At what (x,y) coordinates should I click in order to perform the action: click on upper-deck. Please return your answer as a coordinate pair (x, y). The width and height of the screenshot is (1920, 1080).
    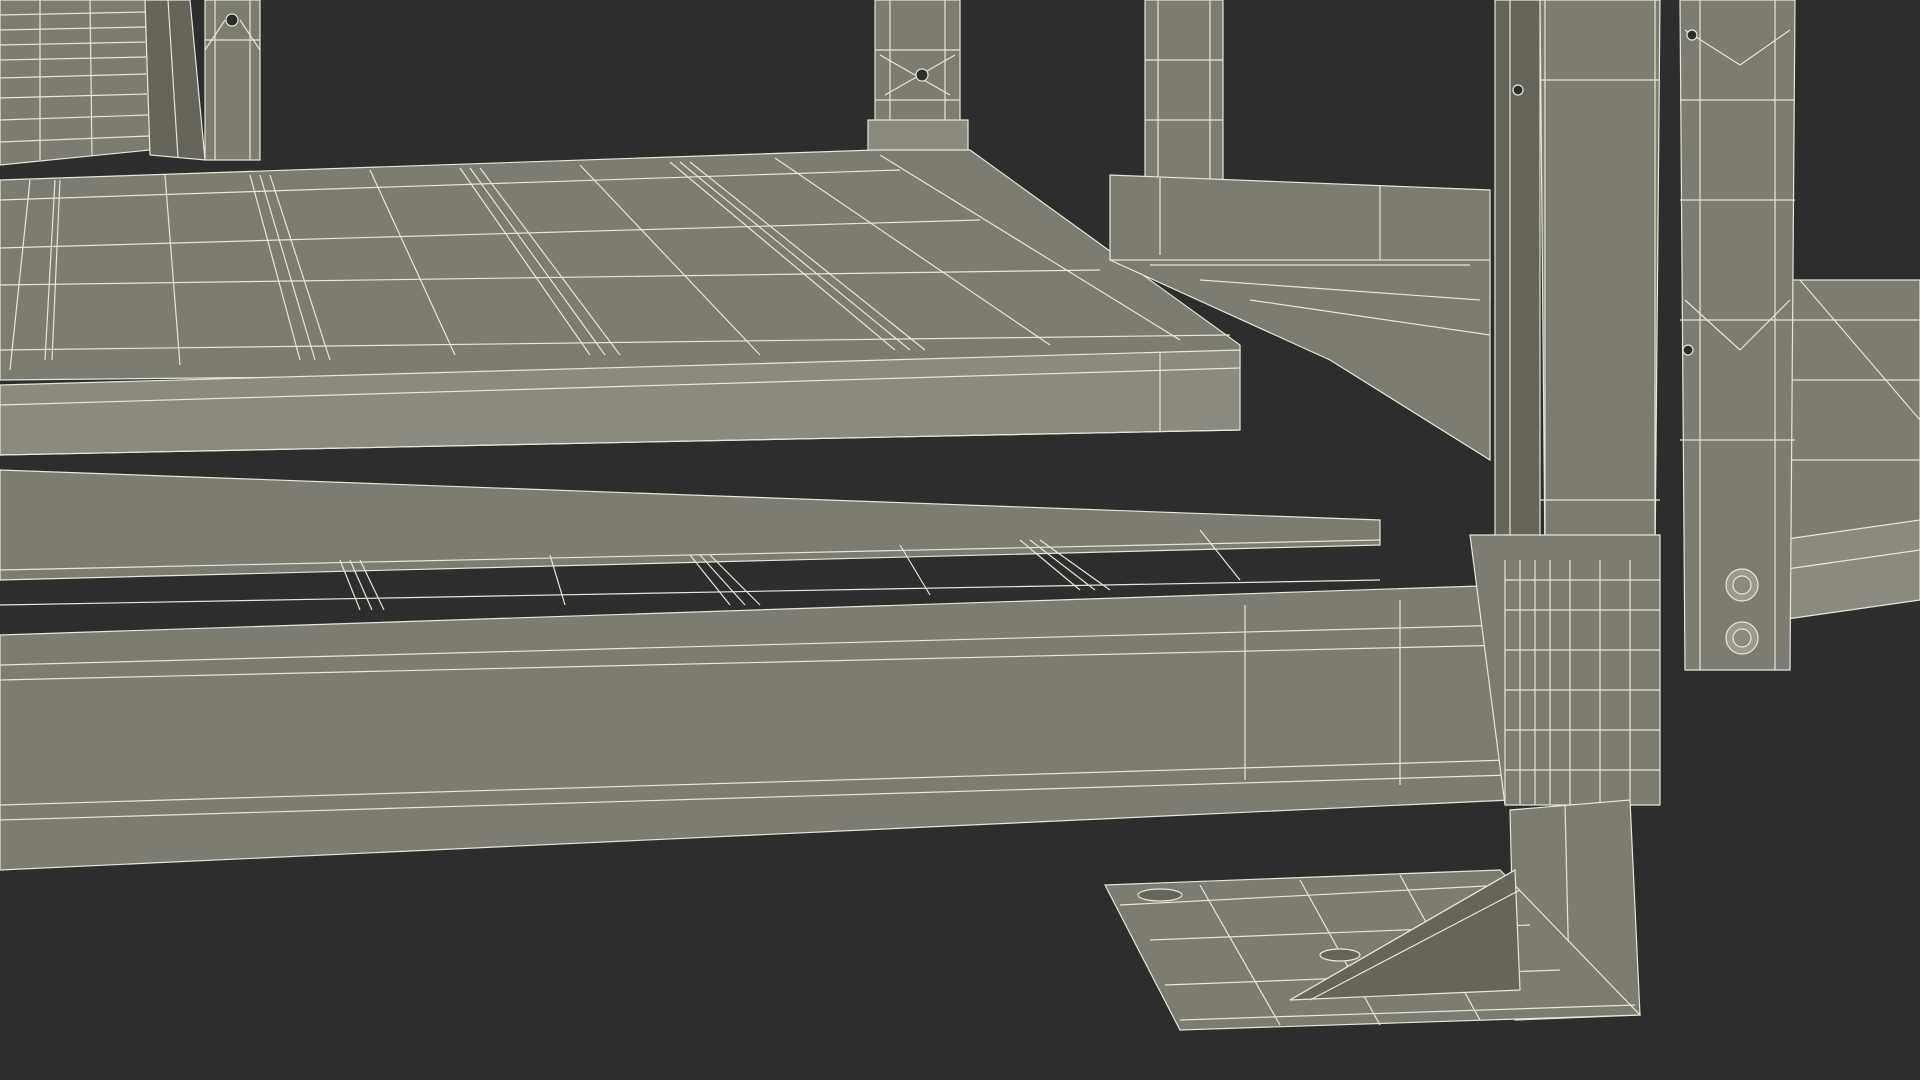
    Looking at the image, I should click on (620, 265).